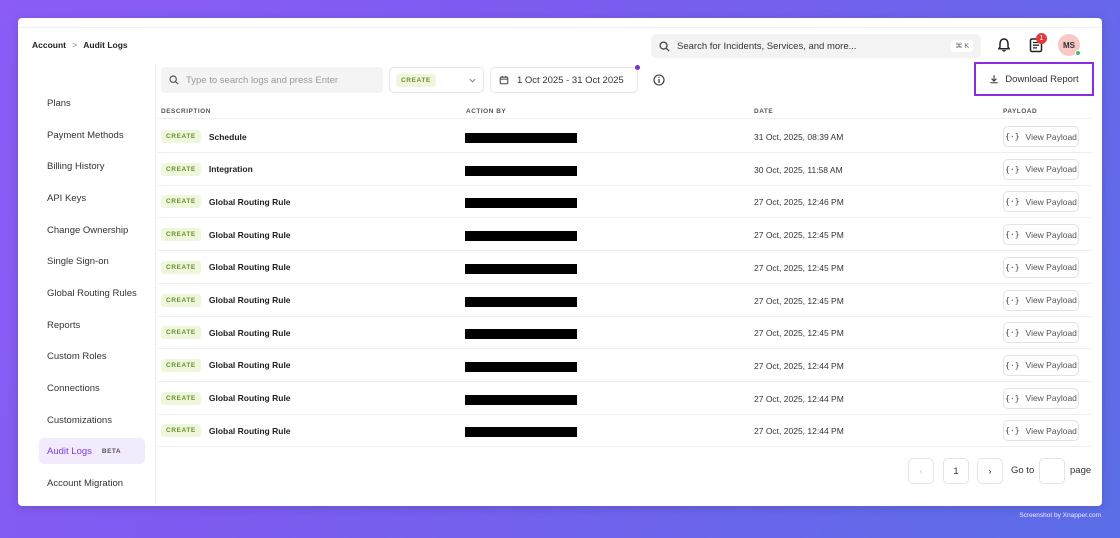 Image resolution: width=1120 pixels, height=538 pixels. I want to click on sidebar-item-custom-roles: Custom Roles, so click(92, 356).